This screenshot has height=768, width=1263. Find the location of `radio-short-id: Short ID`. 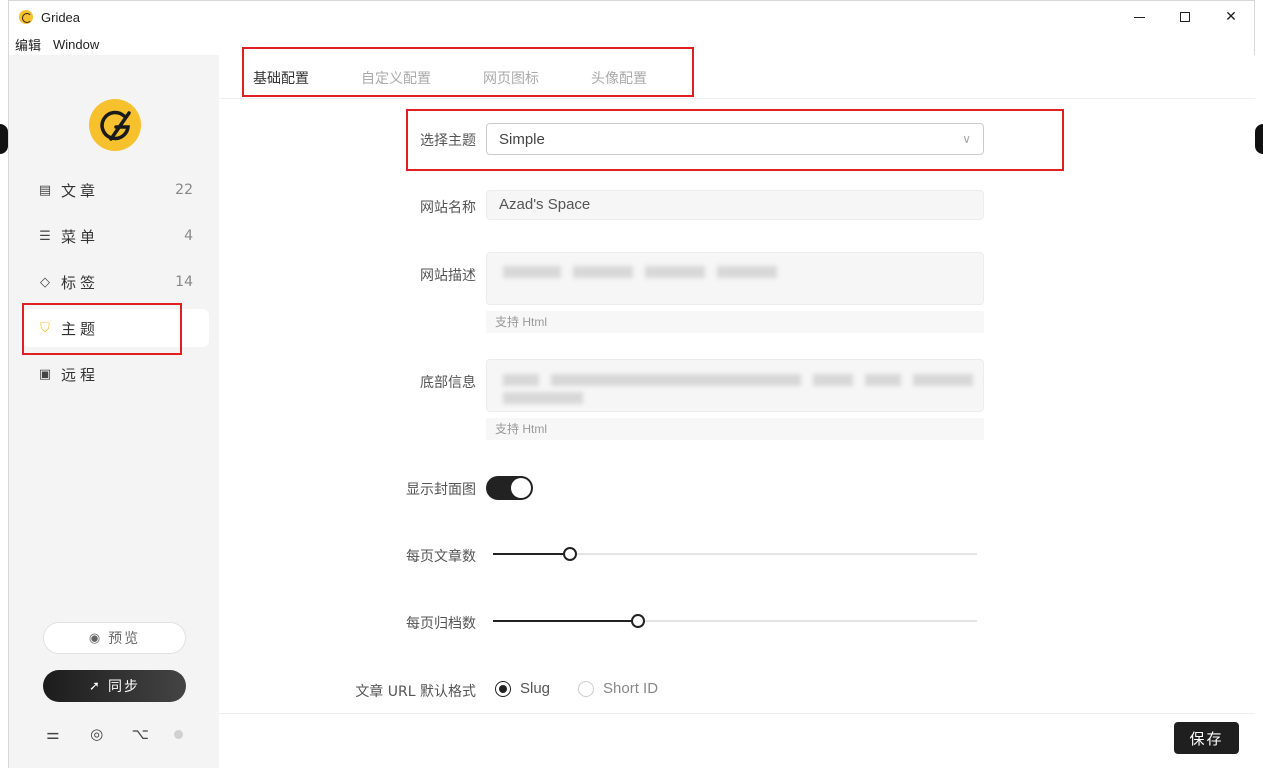

radio-short-id: Short ID is located at coordinates (618, 688).